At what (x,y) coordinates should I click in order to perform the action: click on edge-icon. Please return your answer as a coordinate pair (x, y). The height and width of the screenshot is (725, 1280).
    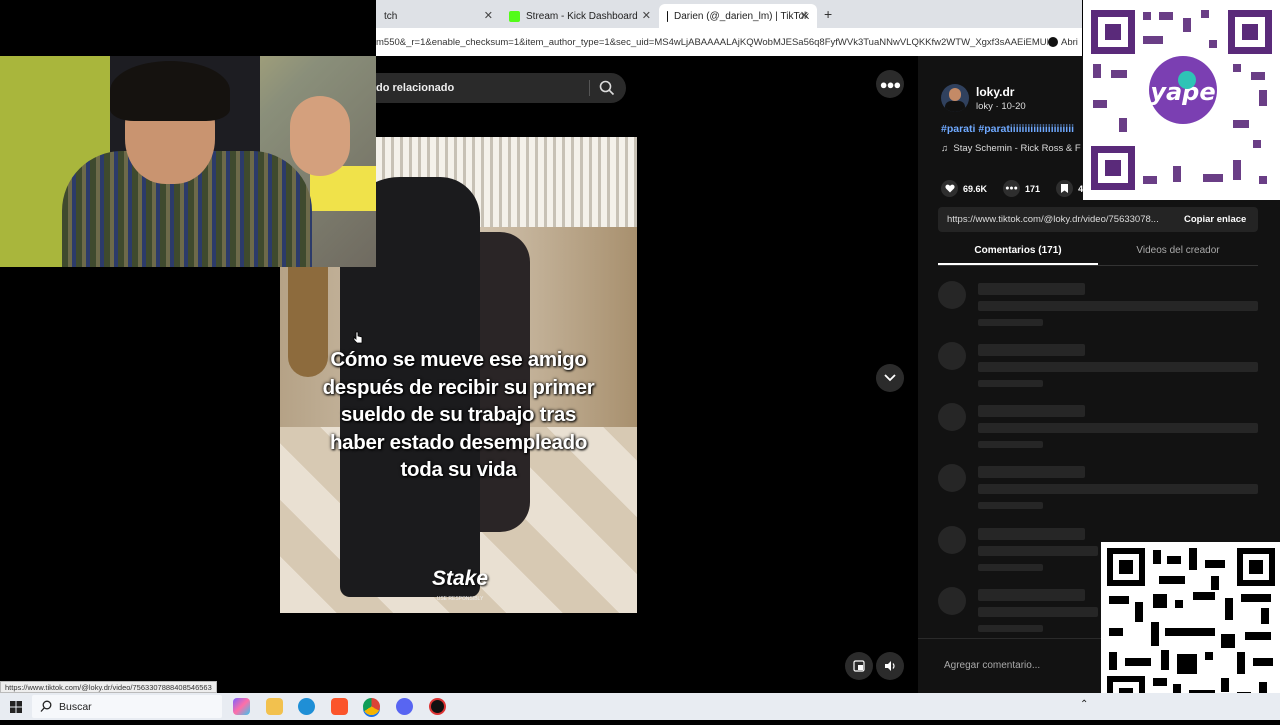
    Looking at the image, I should click on (306, 706).